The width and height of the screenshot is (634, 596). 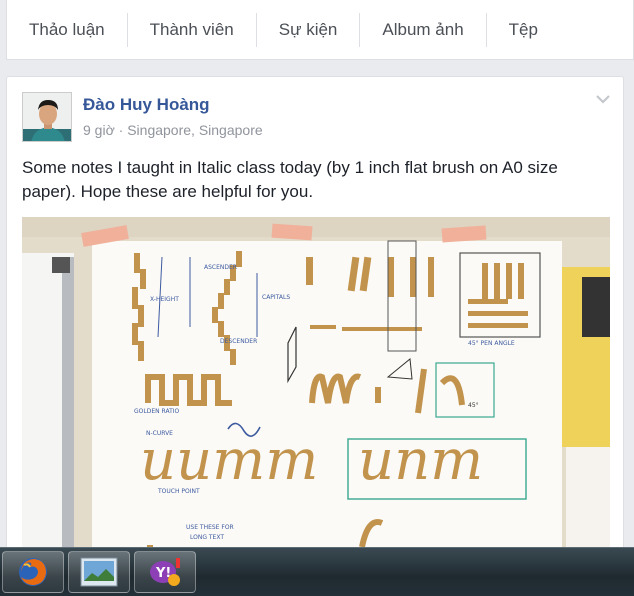 I want to click on label-capitals: CAPITALS, so click(x=276, y=297).